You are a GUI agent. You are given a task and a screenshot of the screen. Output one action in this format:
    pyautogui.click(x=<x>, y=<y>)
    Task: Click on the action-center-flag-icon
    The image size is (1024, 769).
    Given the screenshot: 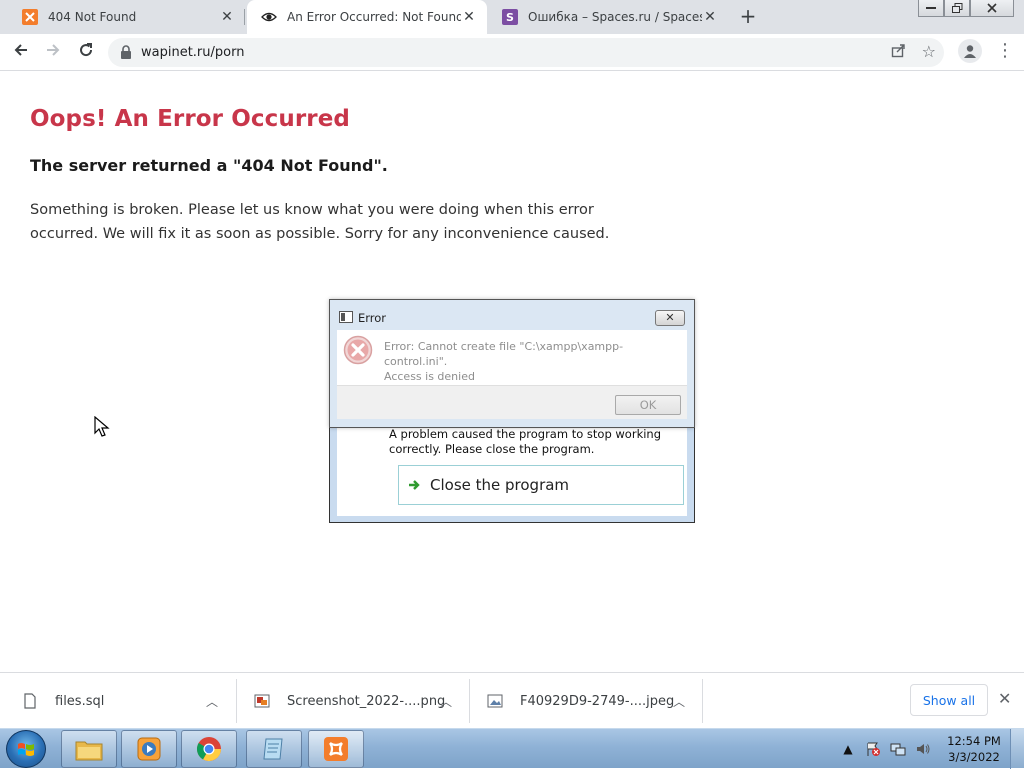 What is the action you would take?
    pyautogui.click(x=873, y=749)
    